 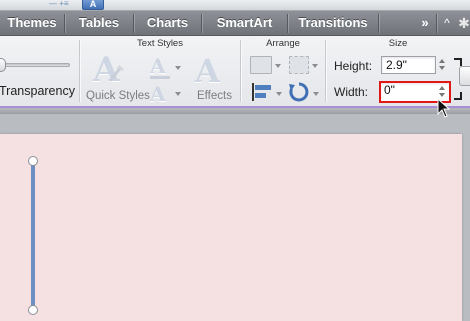 What do you see at coordinates (299, 92) in the screenshot?
I see `rotate-objects-icon` at bounding box center [299, 92].